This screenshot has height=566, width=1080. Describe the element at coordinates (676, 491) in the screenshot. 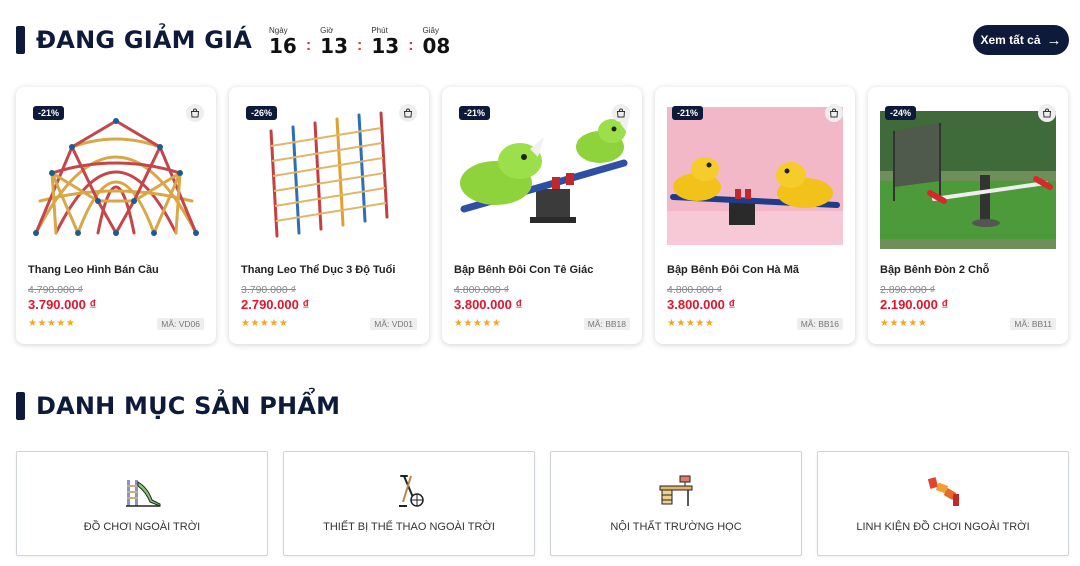

I see `school-desk-icon` at that location.